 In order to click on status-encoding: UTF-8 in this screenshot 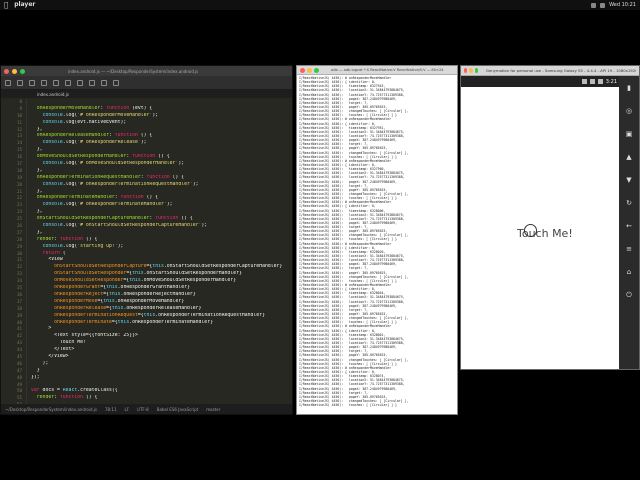, I will do `click(143, 409)`.